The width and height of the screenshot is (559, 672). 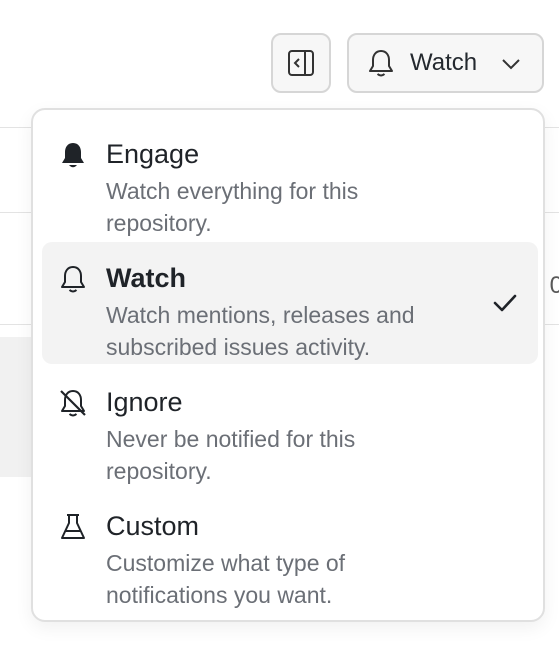 What do you see at coordinates (73, 155) in the screenshot?
I see `bell-filled-icon` at bounding box center [73, 155].